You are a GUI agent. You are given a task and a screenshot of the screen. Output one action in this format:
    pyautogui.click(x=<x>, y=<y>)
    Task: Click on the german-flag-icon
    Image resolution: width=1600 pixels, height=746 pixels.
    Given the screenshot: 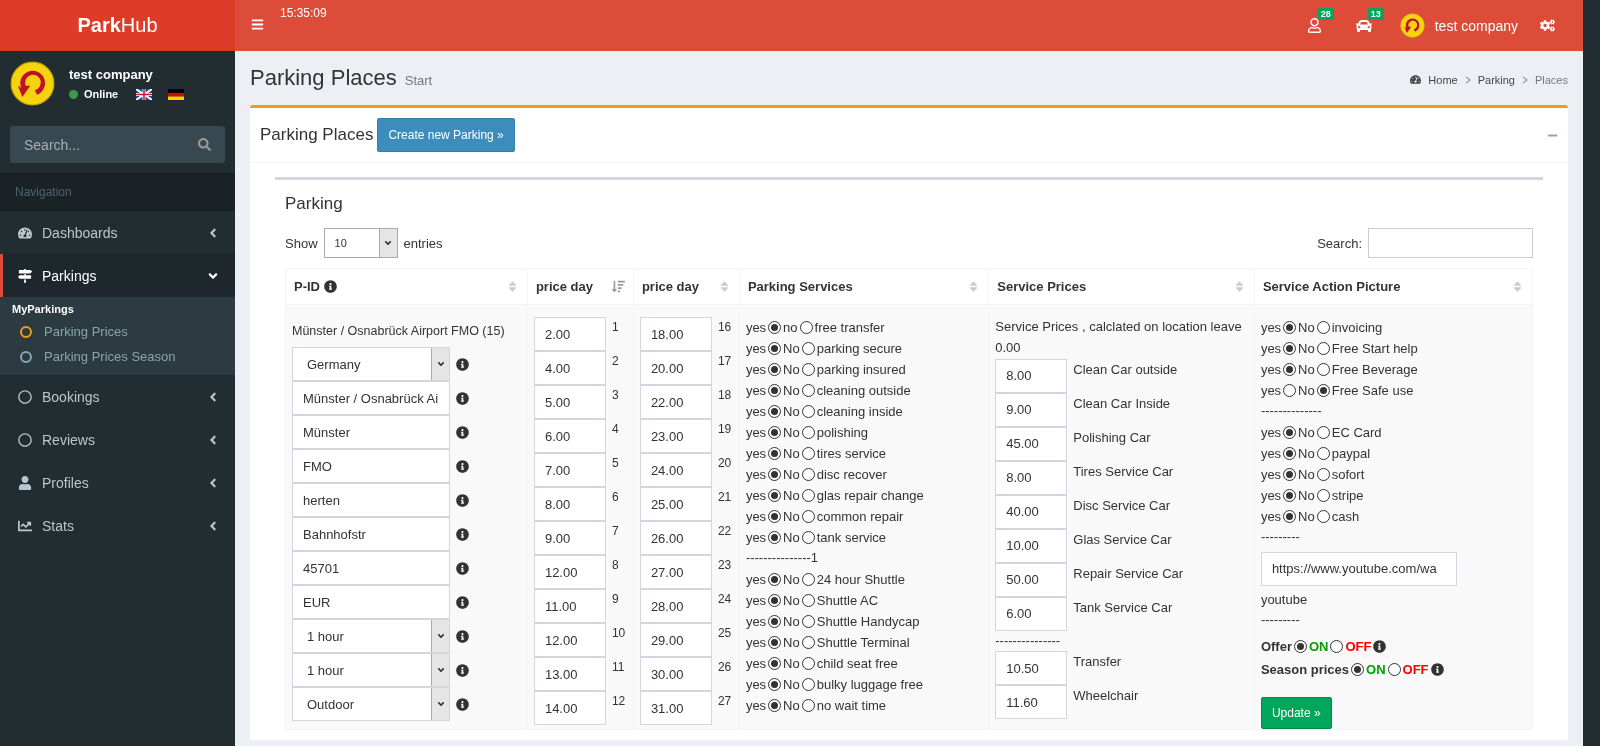 What is the action you would take?
    pyautogui.click(x=176, y=94)
    